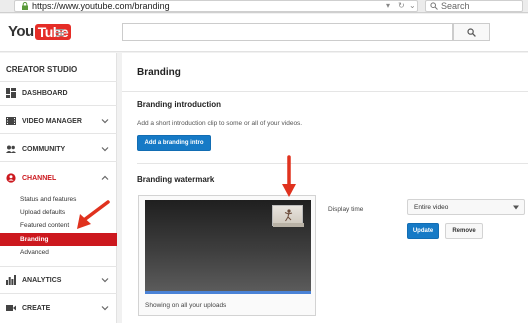 The height and width of the screenshot is (323, 528). What do you see at coordinates (289, 176) in the screenshot?
I see `annotation-arrow-down-icon` at bounding box center [289, 176].